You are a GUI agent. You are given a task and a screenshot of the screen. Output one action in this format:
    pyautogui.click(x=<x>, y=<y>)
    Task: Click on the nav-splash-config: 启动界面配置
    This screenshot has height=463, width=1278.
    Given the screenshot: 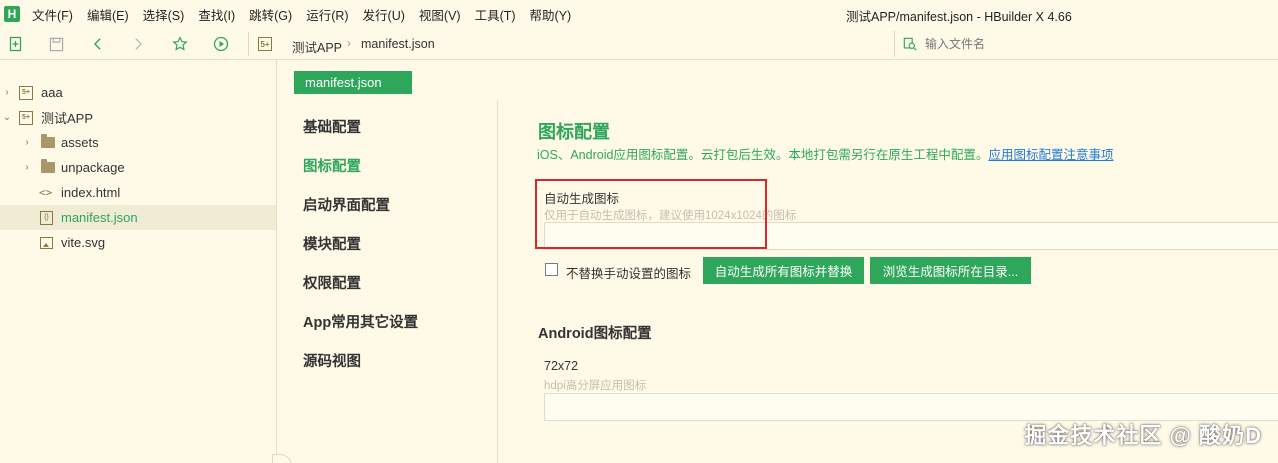 What is the action you would take?
    pyautogui.click(x=346, y=204)
    